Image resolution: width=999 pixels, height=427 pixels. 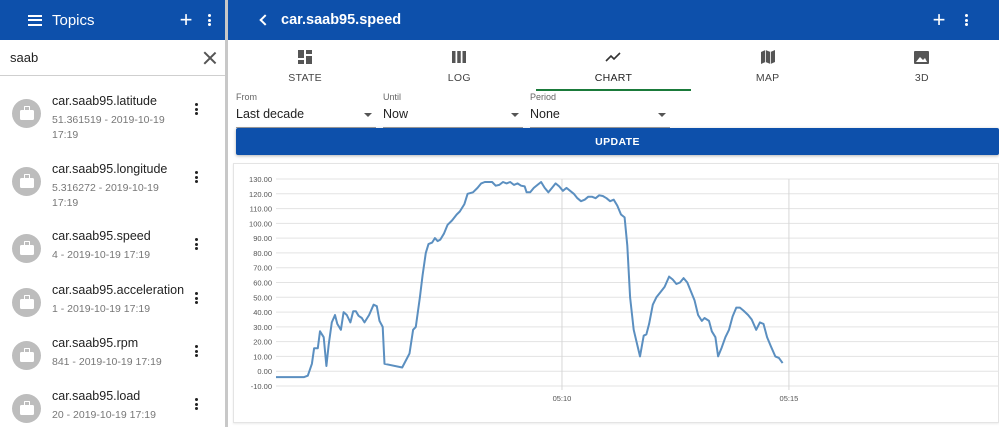 What do you see at coordinates (262, 327) in the screenshot?
I see `y-tick-label: 30.00` at bounding box center [262, 327].